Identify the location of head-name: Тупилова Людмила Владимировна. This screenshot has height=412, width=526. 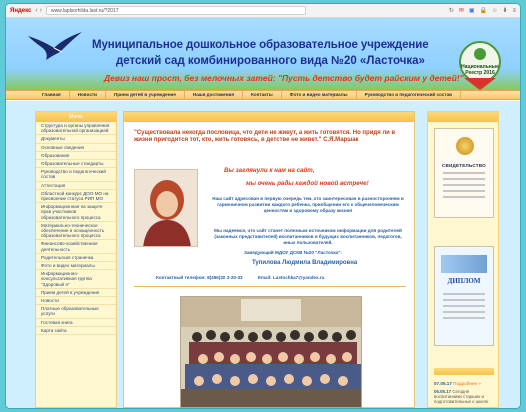
(305, 263).